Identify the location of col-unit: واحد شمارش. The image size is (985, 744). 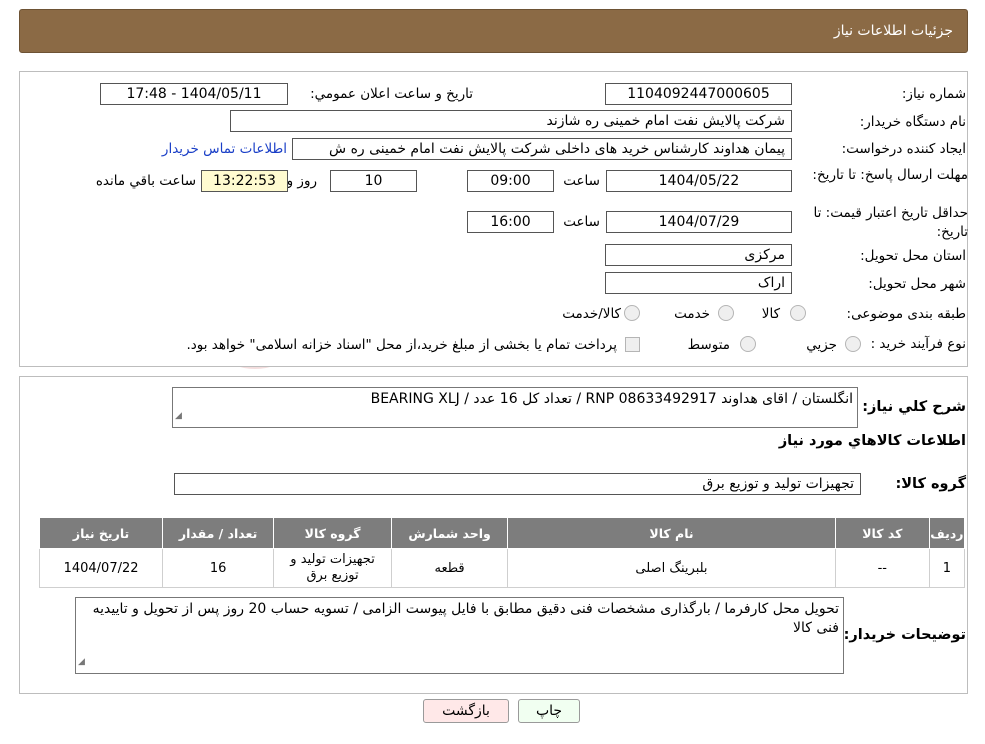
(450, 533).